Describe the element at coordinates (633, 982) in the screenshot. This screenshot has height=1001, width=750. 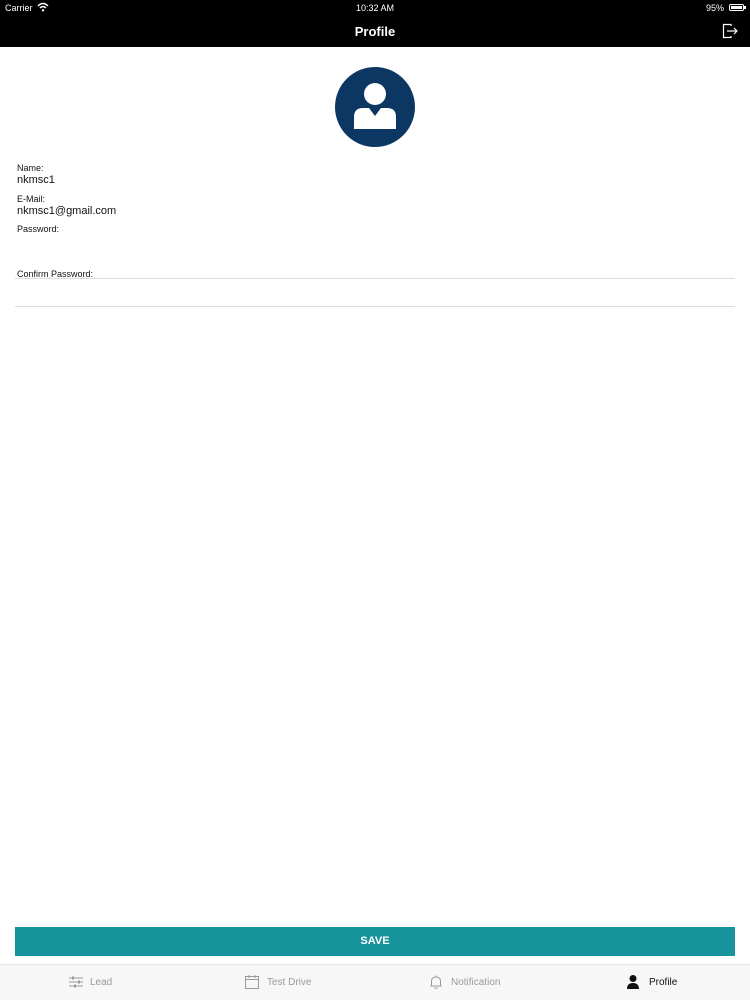
I see `person-icon` at that location.